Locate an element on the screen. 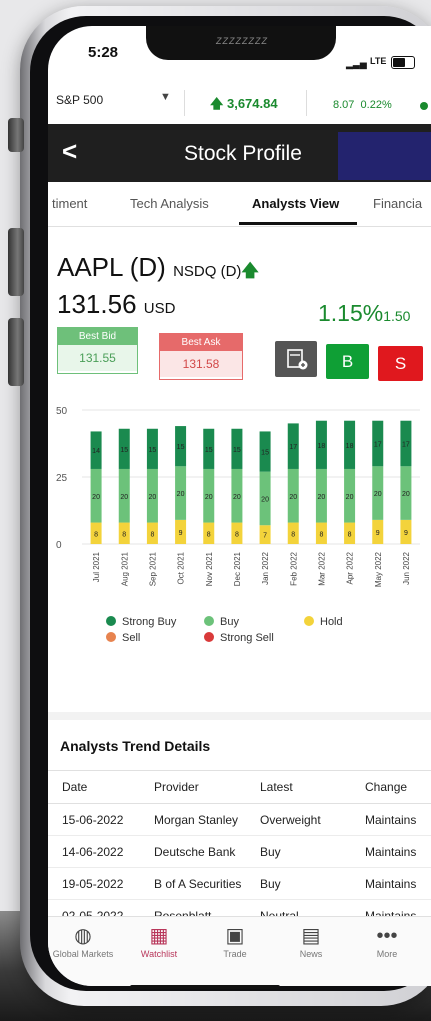  buy-button: B is located at coordinates (347, 361).